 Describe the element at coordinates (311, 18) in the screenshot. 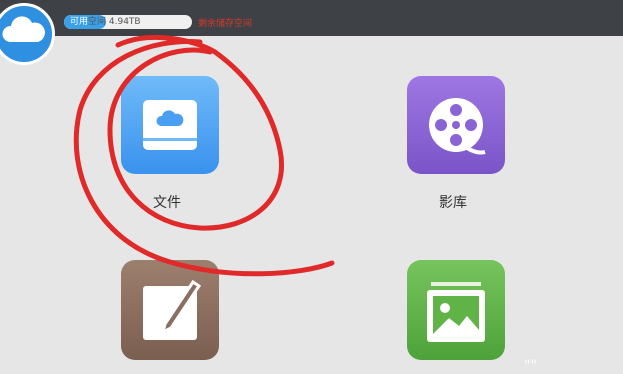

I see `top-bar: 可用空间 4.94TB 剩余储存空间` at that location.